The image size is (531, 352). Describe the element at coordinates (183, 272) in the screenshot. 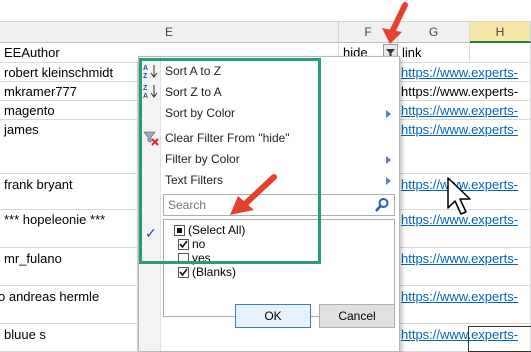

I see `blanks-checkbox` at that location.